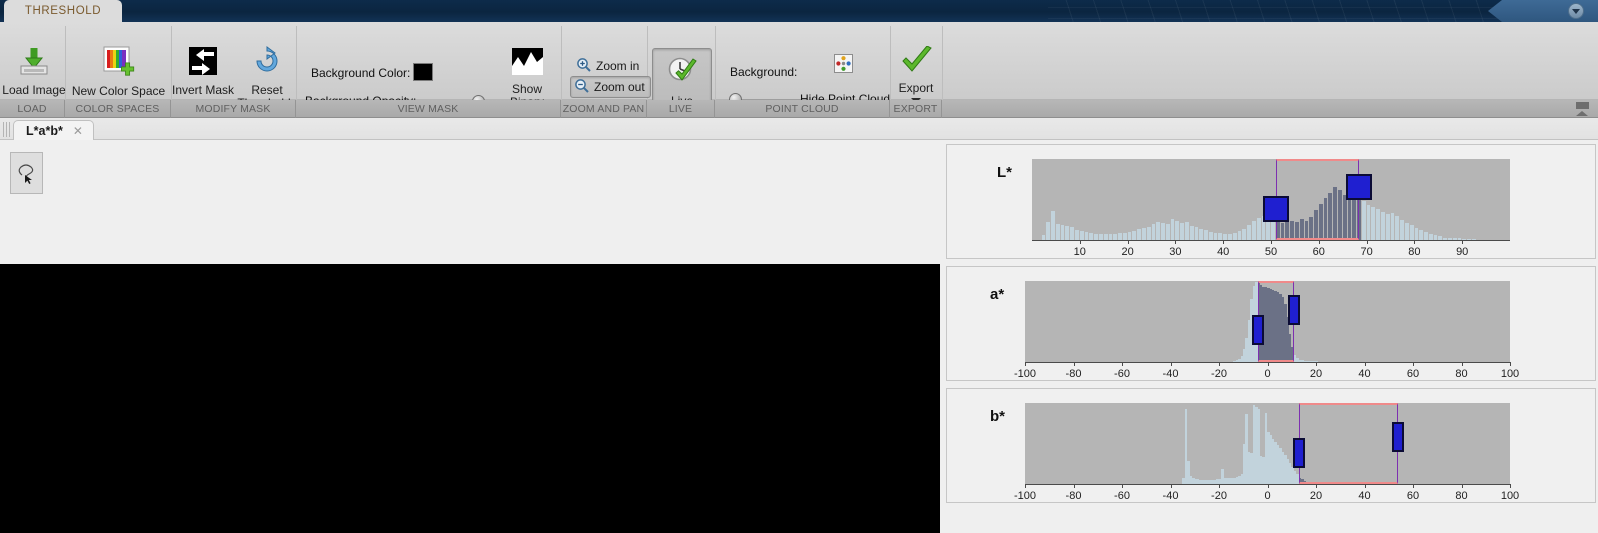  What do you see at coordinates (1414, 252) in the screenshot?
I see `x-axis-tick-label: 80` at bounding box center [1414, 252].